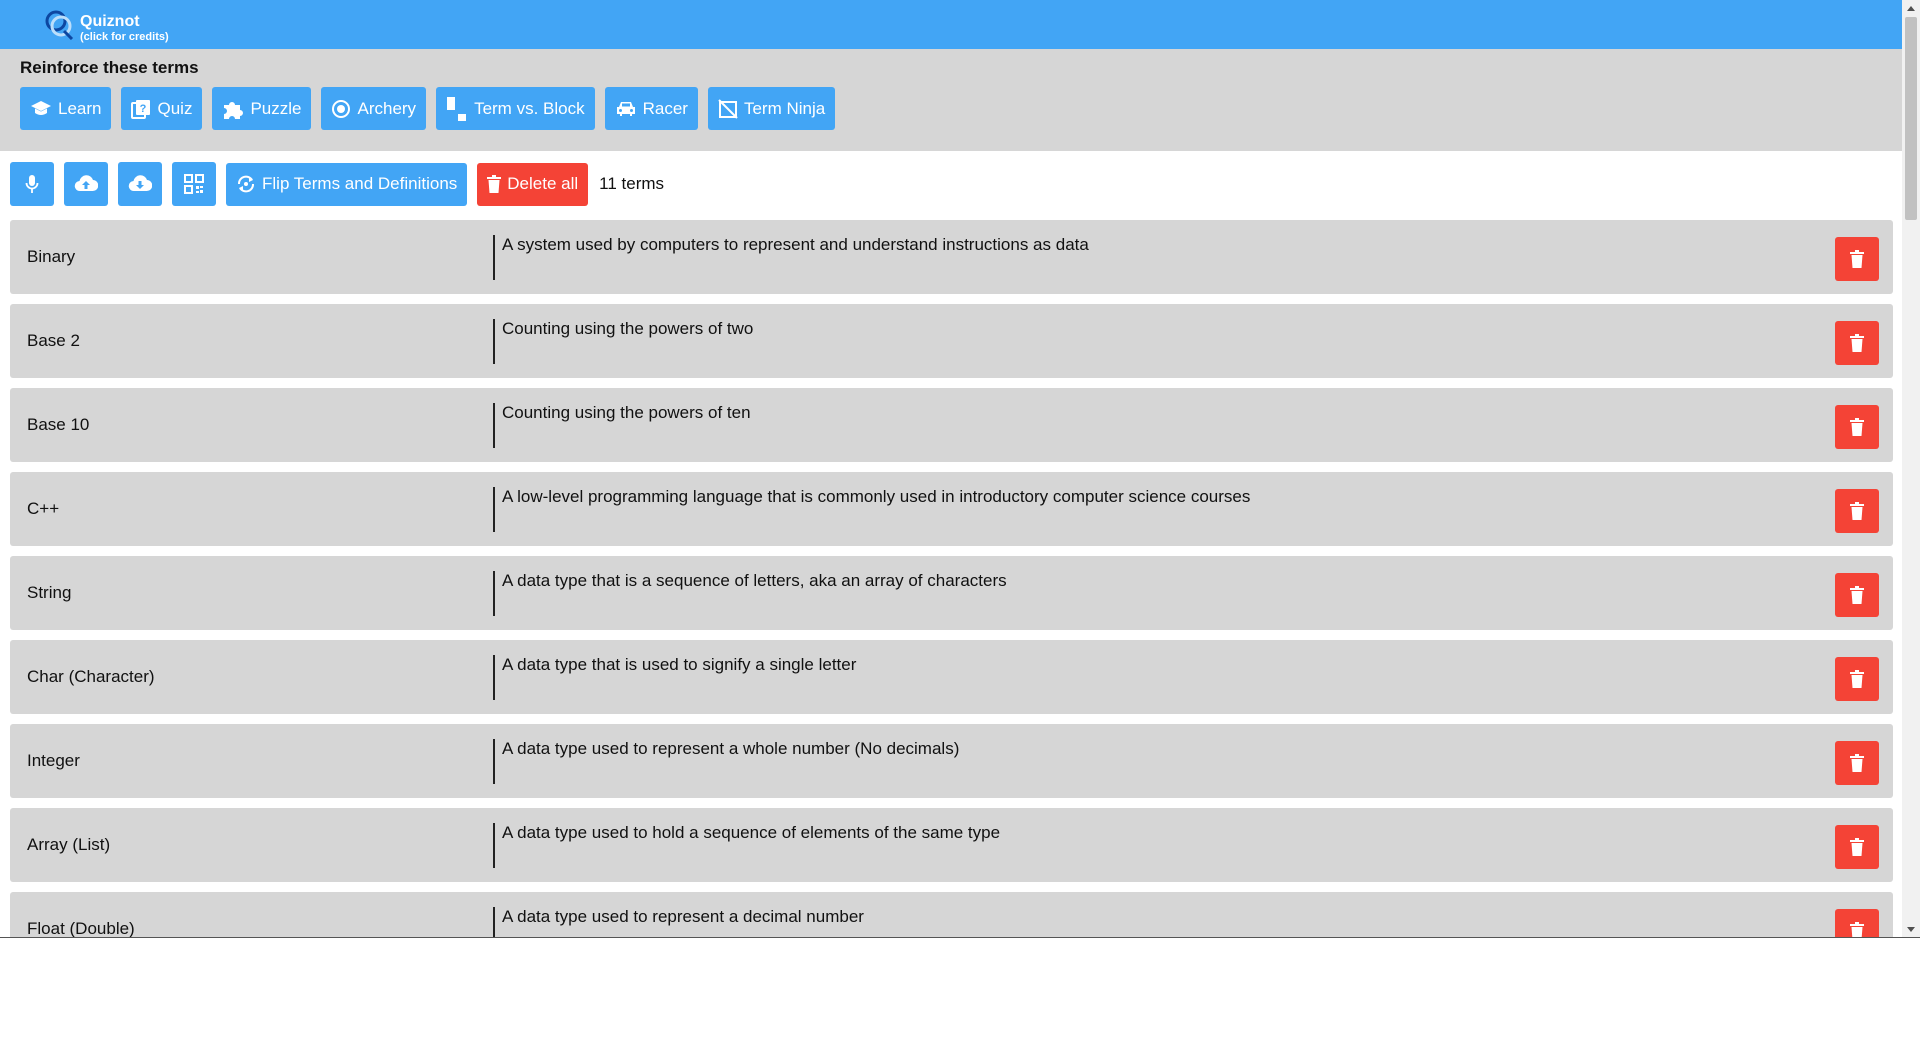 This screenshot has width=1920, height=1060. I want to click on cloud-download-icon, so click(140, 183).